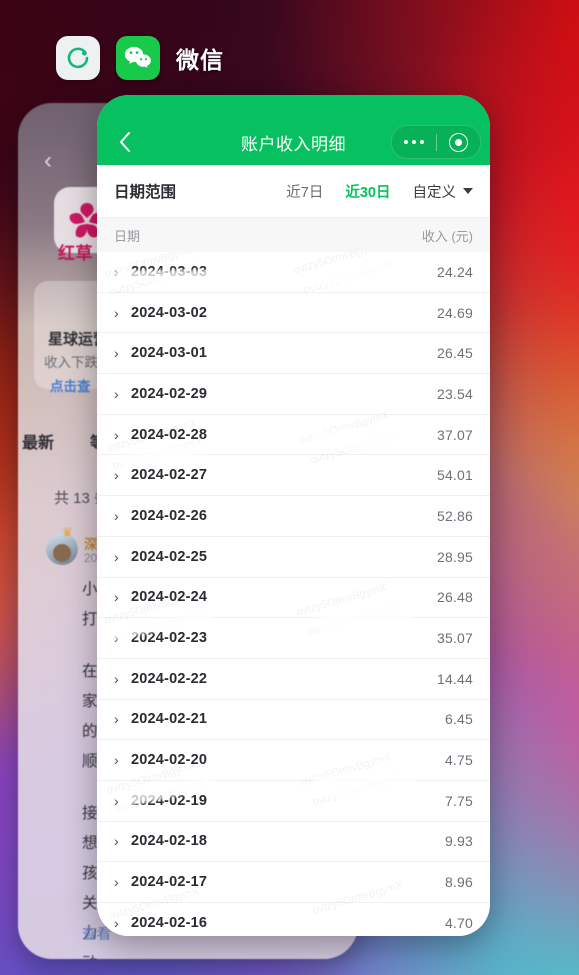 This screenshot has width=579, height=975. I want to click on row-amount: 54.01, so click(454, 475).